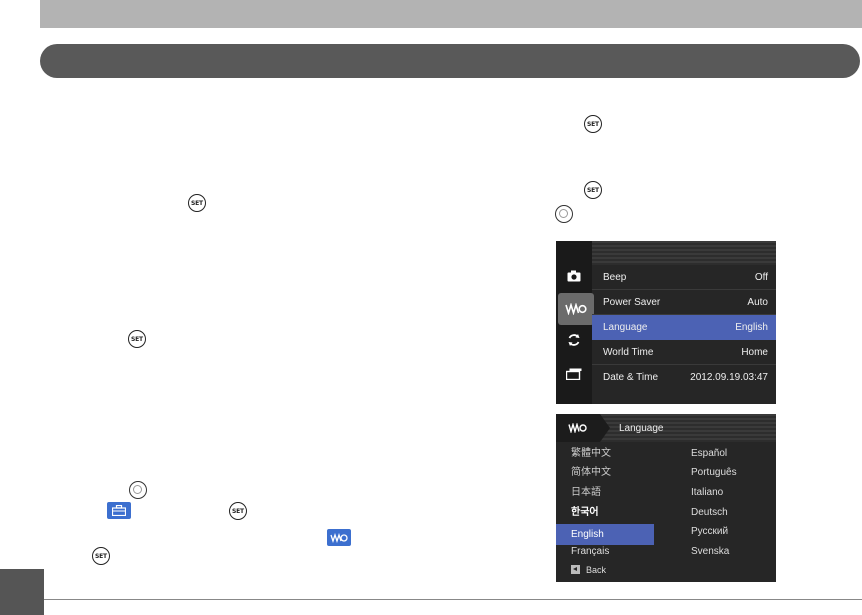 The image size is (862, 615). Describe the element at coordinates (684, 327) in the screenshot. I see `menu-row-language: Language English` at that location.